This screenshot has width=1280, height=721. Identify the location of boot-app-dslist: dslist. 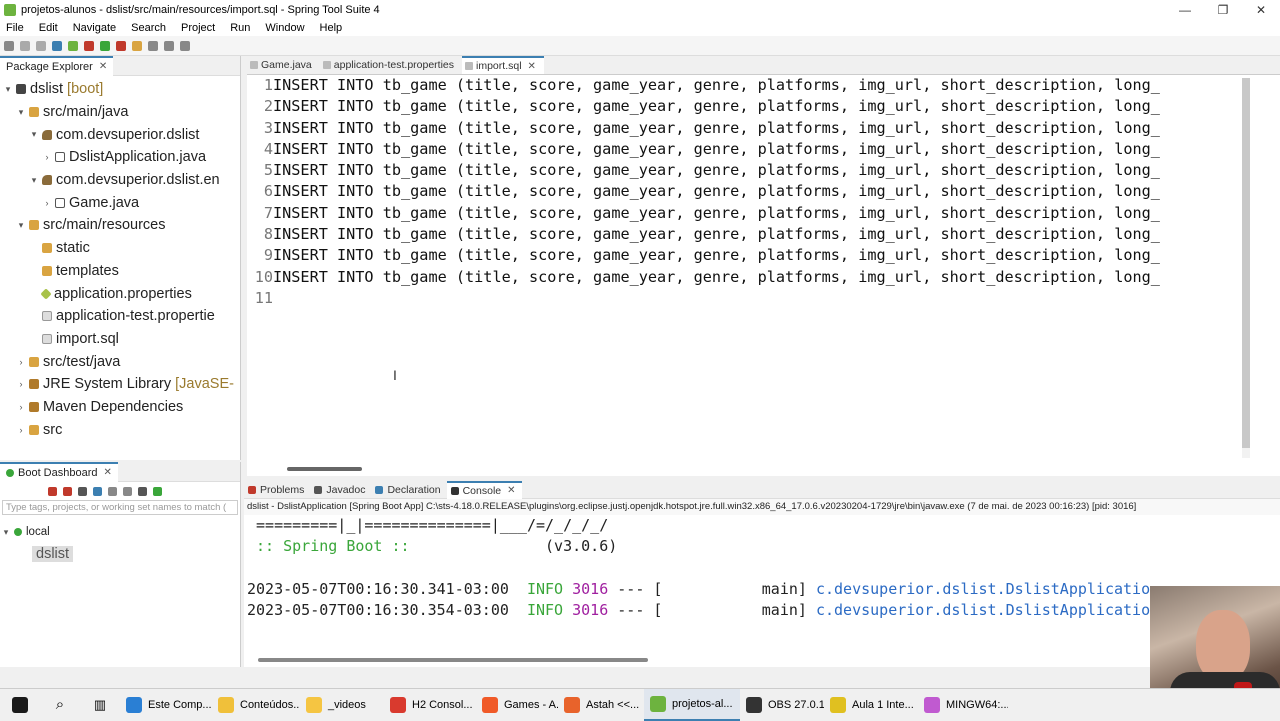
(120, 554).